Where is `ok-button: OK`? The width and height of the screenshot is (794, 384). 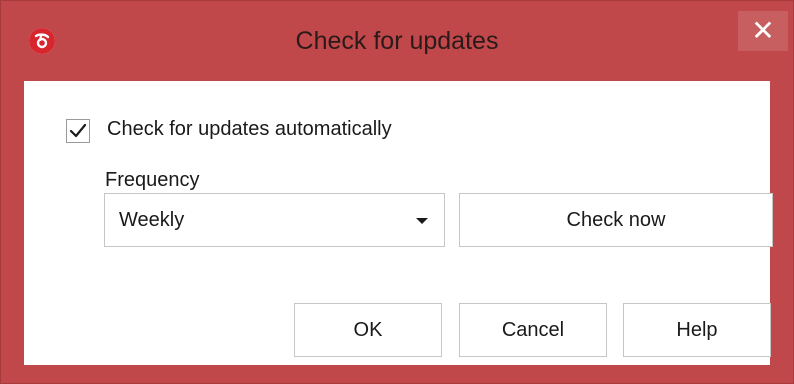 ok-button: OK is located at coordinates (368, 330).